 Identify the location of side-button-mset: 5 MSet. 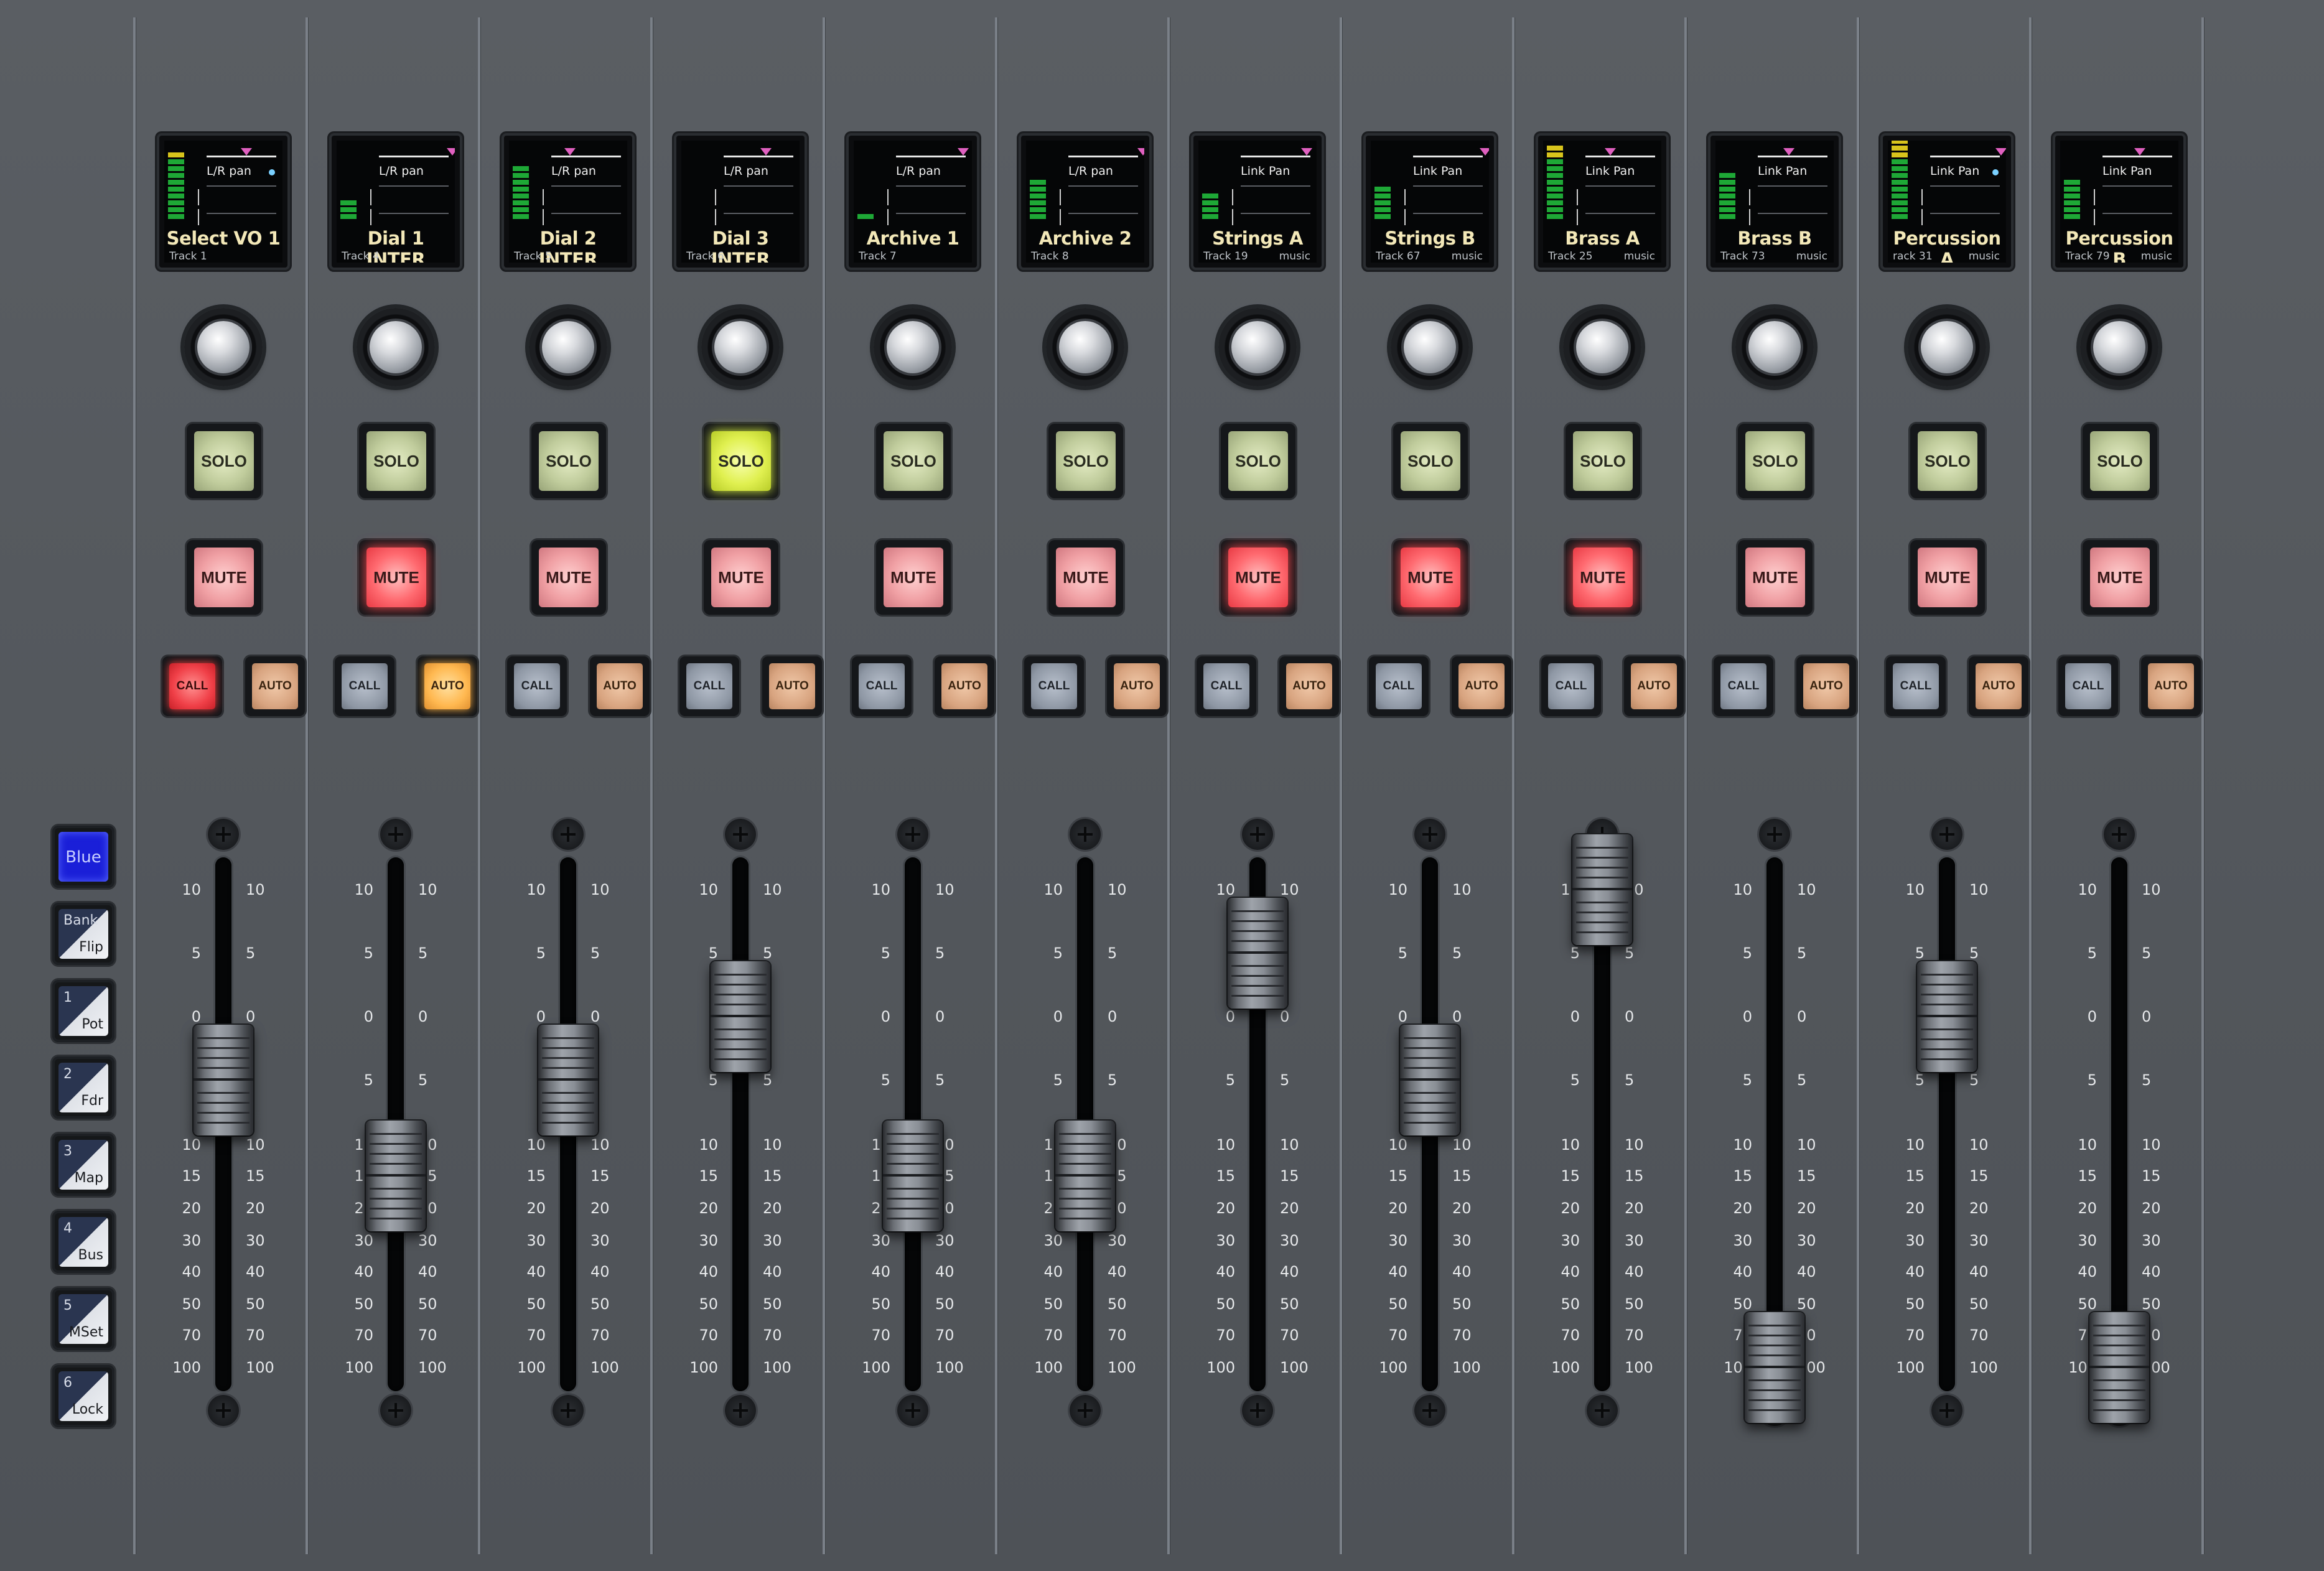
(83, 1319).